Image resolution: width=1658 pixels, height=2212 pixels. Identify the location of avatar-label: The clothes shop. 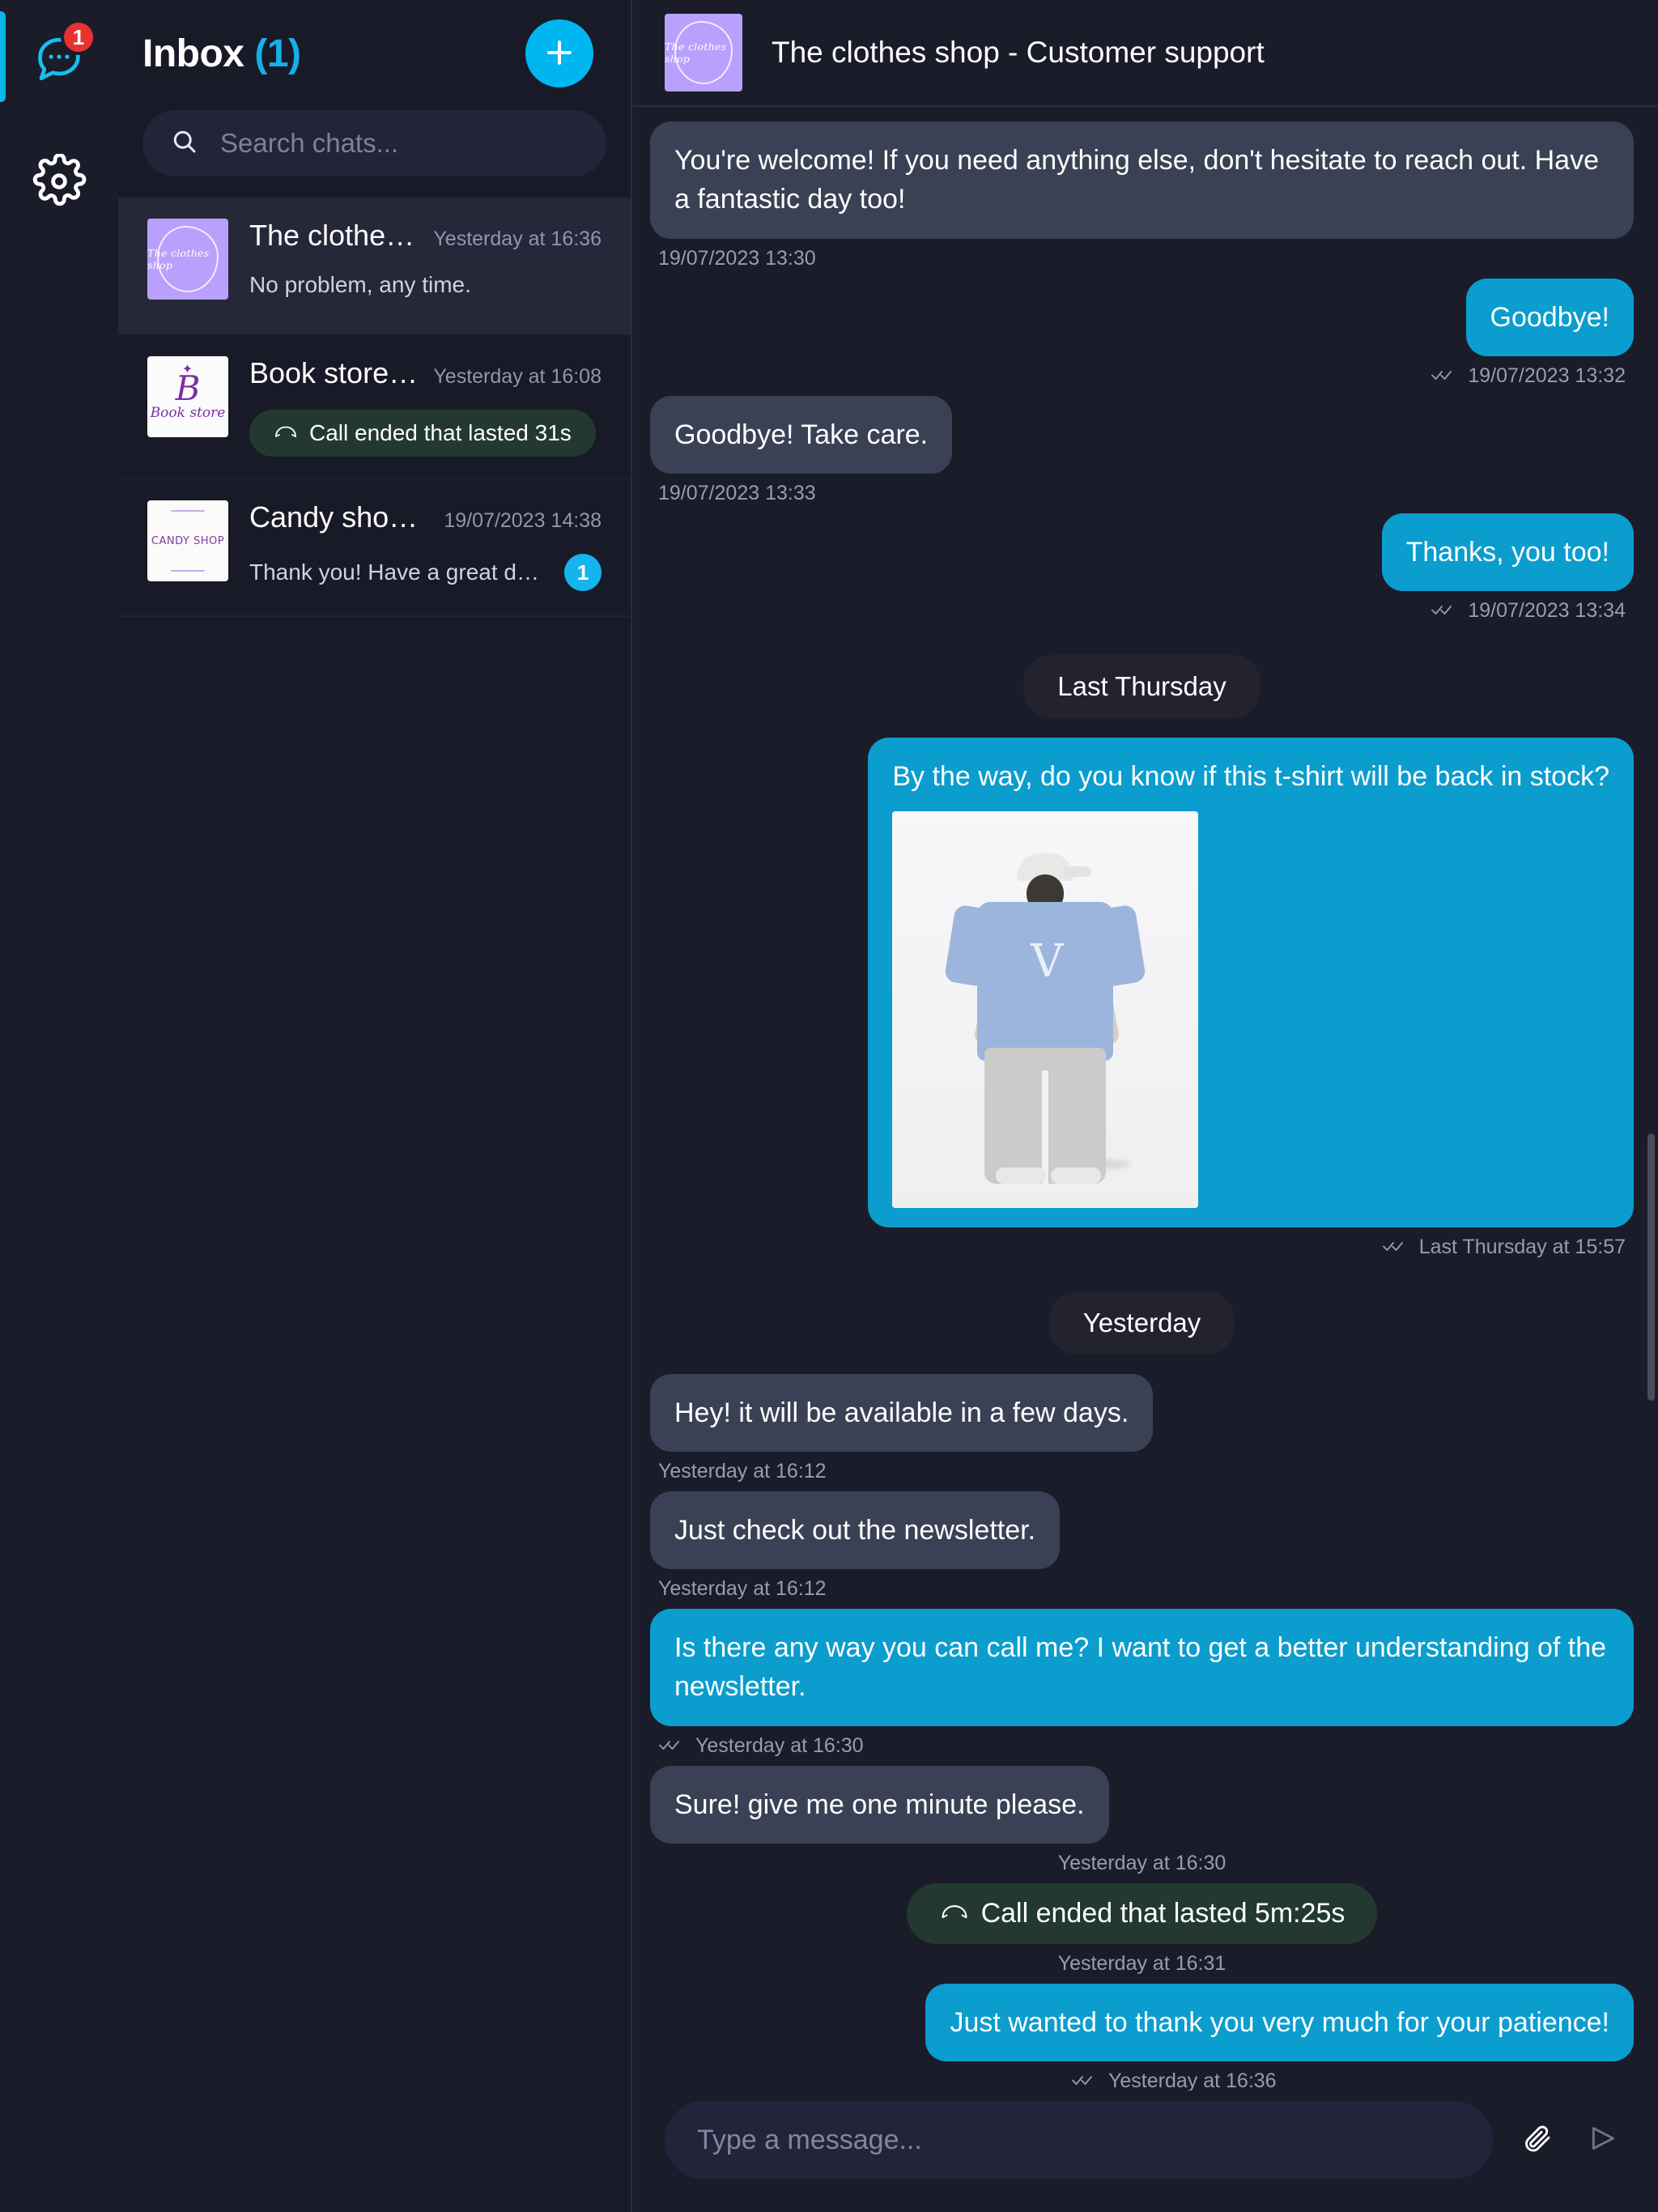
(178, 259).